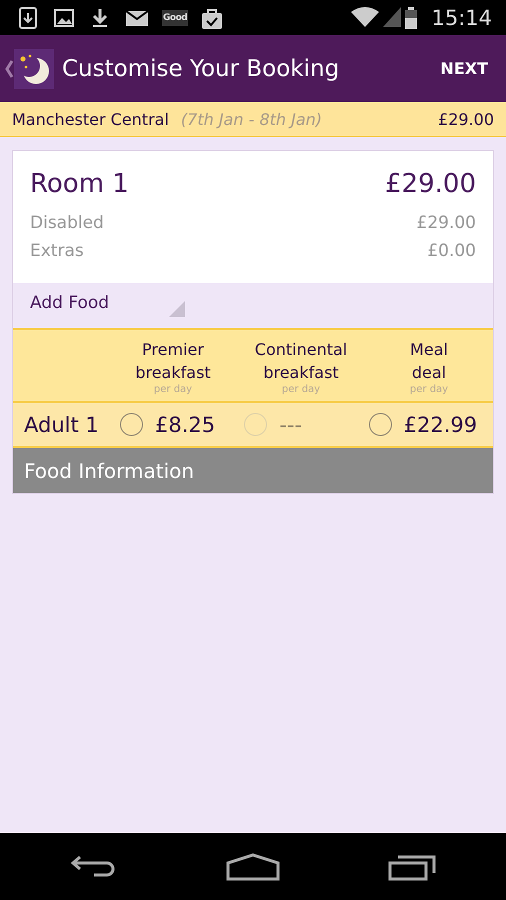 This screenshot has width=506, height=900. What do you see at coordinates (365, 16) in the screenshot?
I see `wifi-icon` at bounding box center [365, 16].